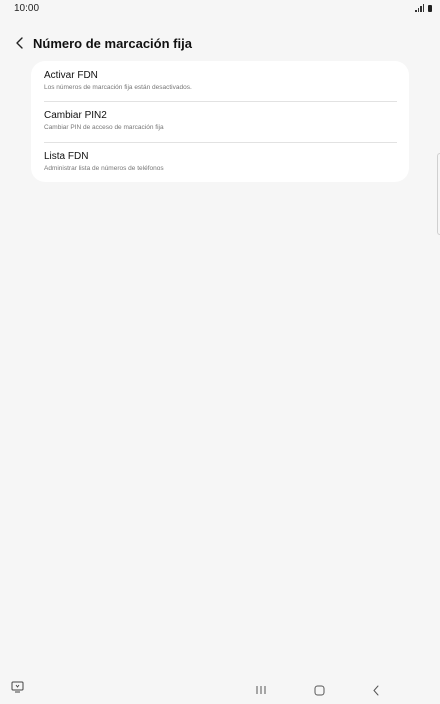 This screenshot has width=440, height=704. I want to click on nav-back-button, so click(376, 690).